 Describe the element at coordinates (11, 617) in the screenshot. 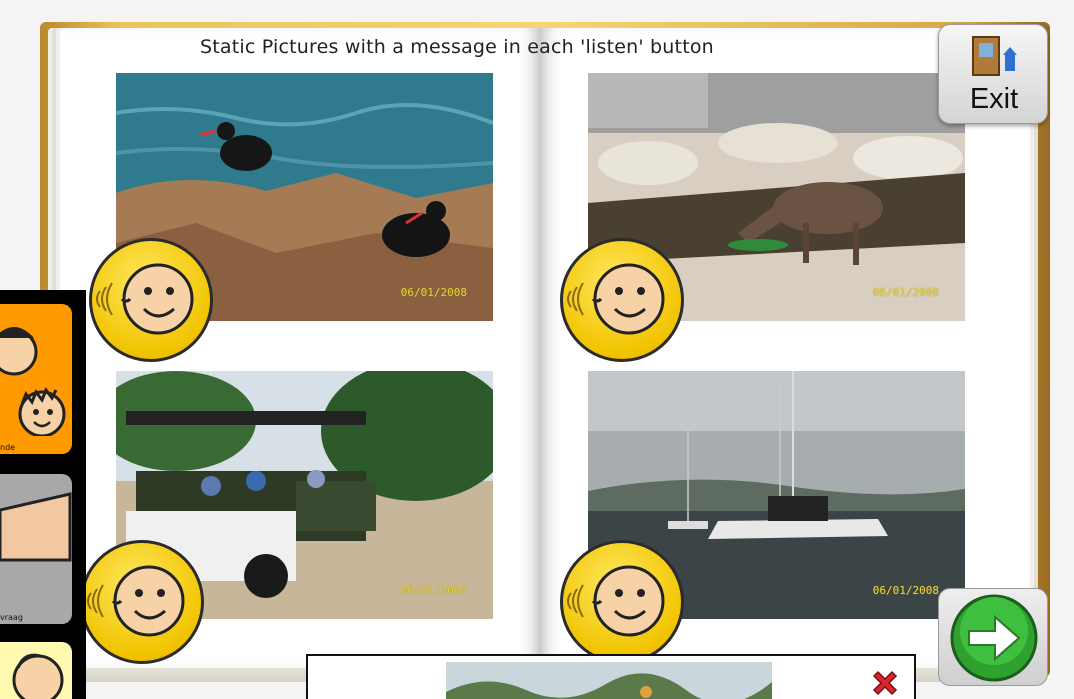

I see `side-tile-label: vraag` at that location.